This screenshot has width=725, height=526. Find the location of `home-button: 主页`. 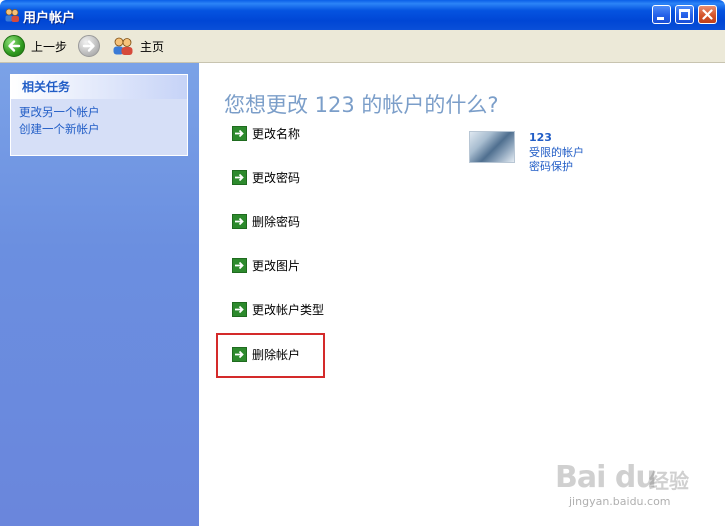

home-button: 主页 is located at coordinates (138, 46).